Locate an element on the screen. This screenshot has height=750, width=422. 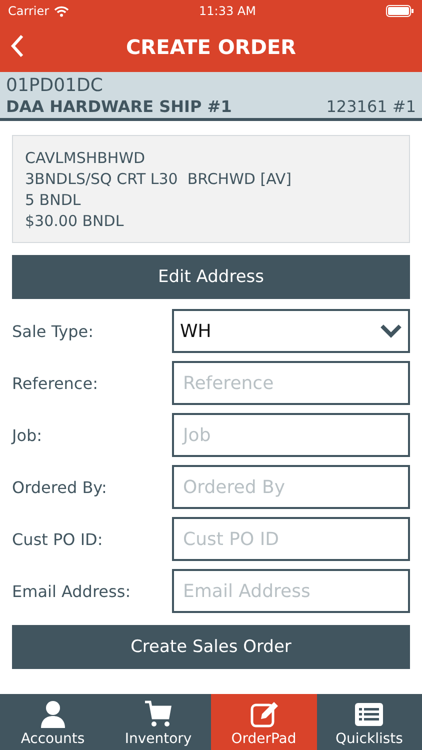
field-label: Email Address: is located at coordinates (72, 591).